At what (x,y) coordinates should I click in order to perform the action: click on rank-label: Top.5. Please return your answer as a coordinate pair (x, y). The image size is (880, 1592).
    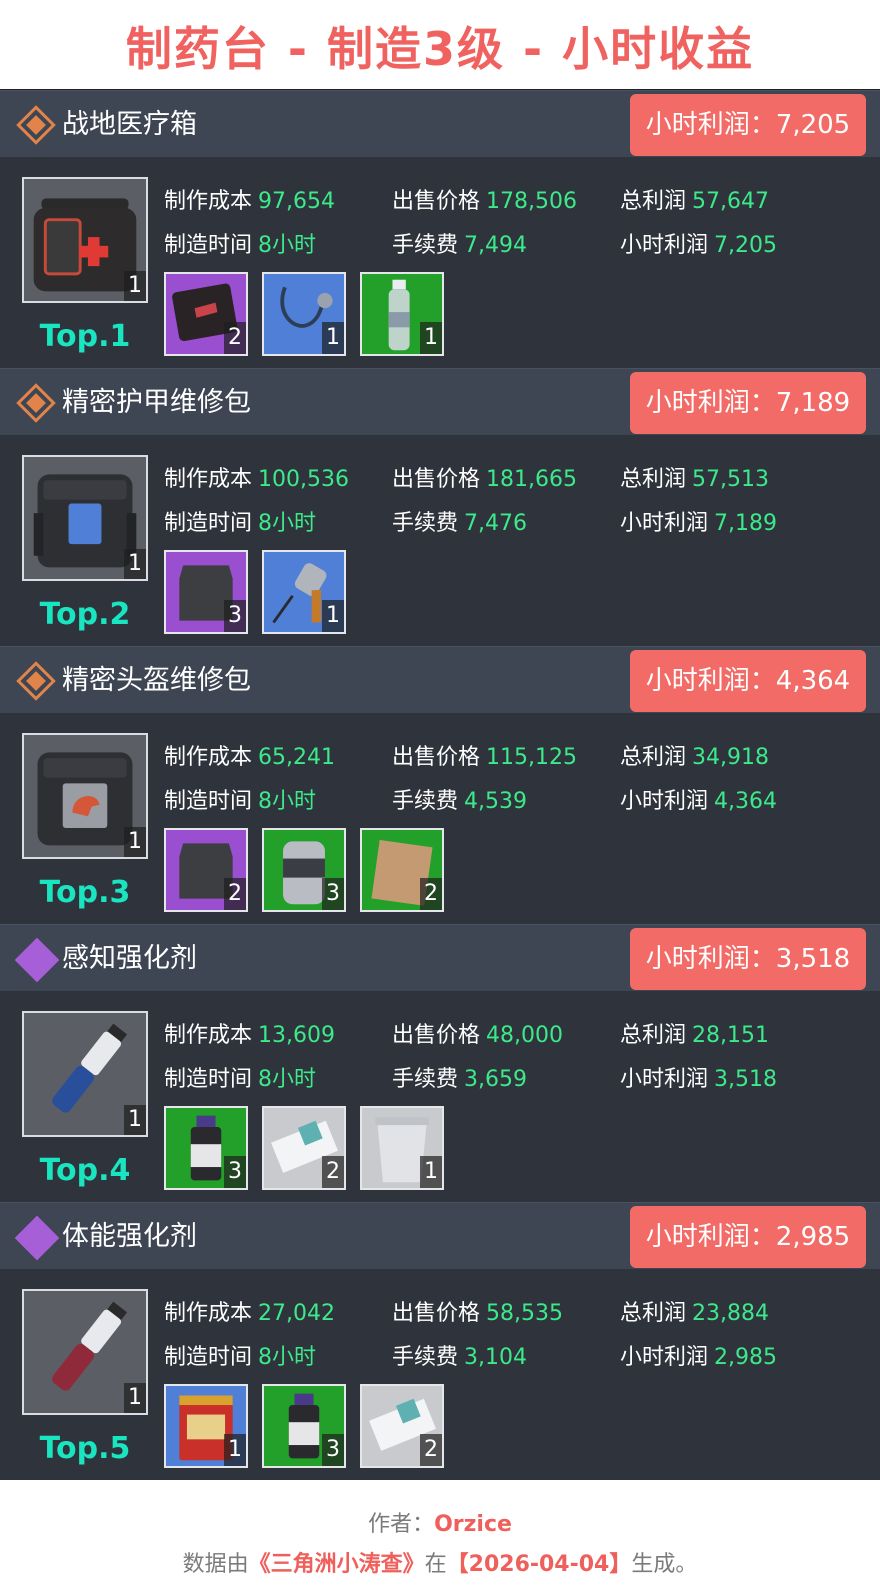
    Looking at the image, I should click on (85, 1448).